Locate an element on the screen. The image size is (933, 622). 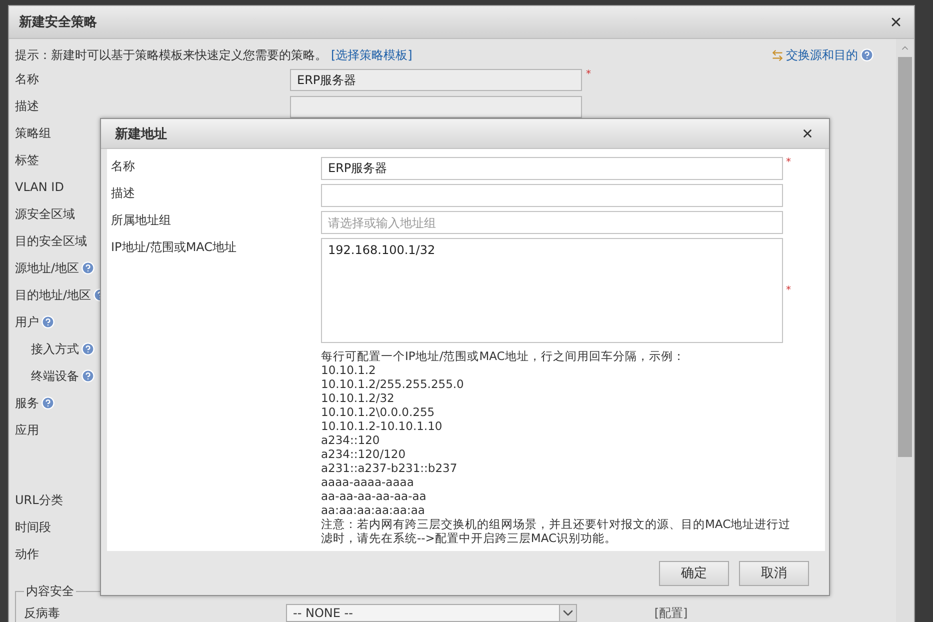
field-label: 服务 is located at coordinates (27, 403).